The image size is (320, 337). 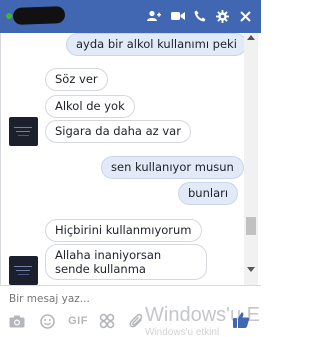 What do you see at coordinates (182, 332) in the screenshot?
I see `windows-activation-subtext: Windows'u etkinl` at bounding box center [182, 332].